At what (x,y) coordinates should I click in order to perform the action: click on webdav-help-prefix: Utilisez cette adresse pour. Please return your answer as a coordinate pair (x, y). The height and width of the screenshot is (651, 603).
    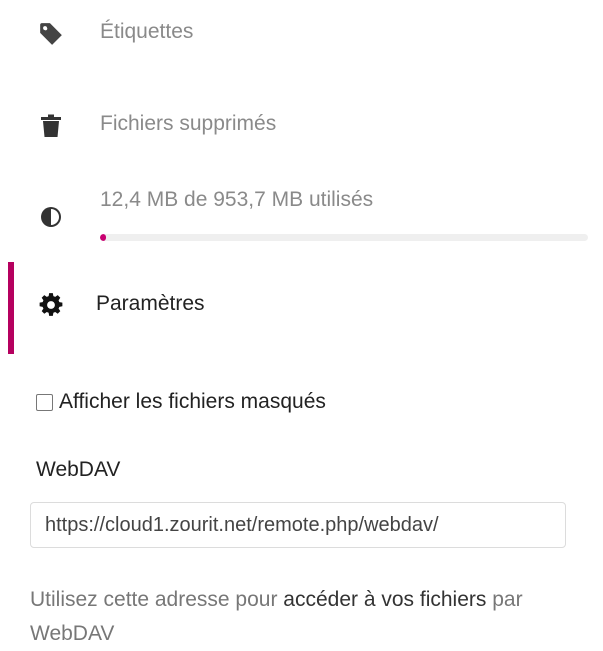
    Looking at the image, I should click on (157, 599).